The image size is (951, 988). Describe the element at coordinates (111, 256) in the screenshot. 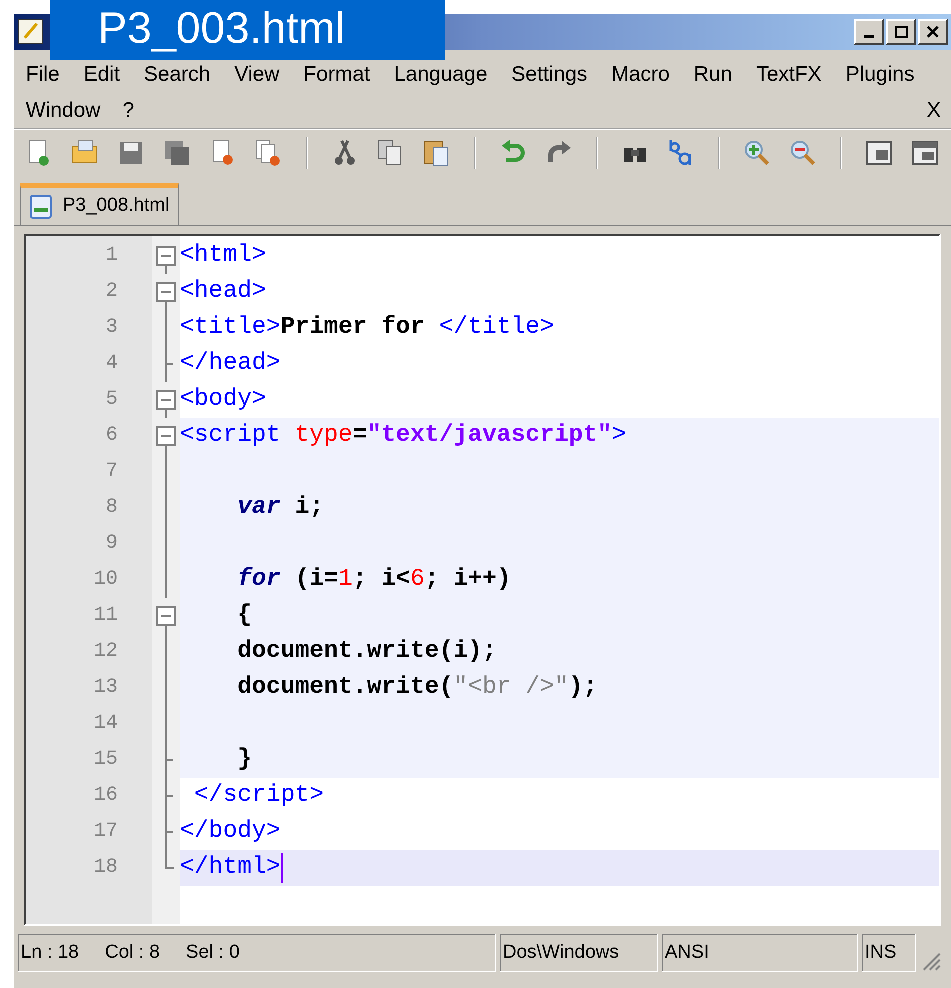

I see `line-number: 1` at that location.